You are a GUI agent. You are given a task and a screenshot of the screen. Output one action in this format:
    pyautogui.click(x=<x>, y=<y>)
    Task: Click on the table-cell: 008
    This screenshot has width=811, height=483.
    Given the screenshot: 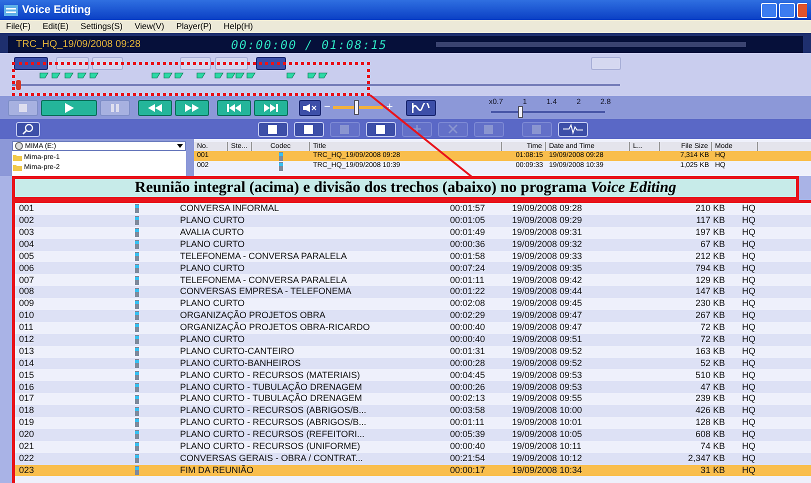 What is the action you would take?
    pyautogui.click(x=26, y=291)
    